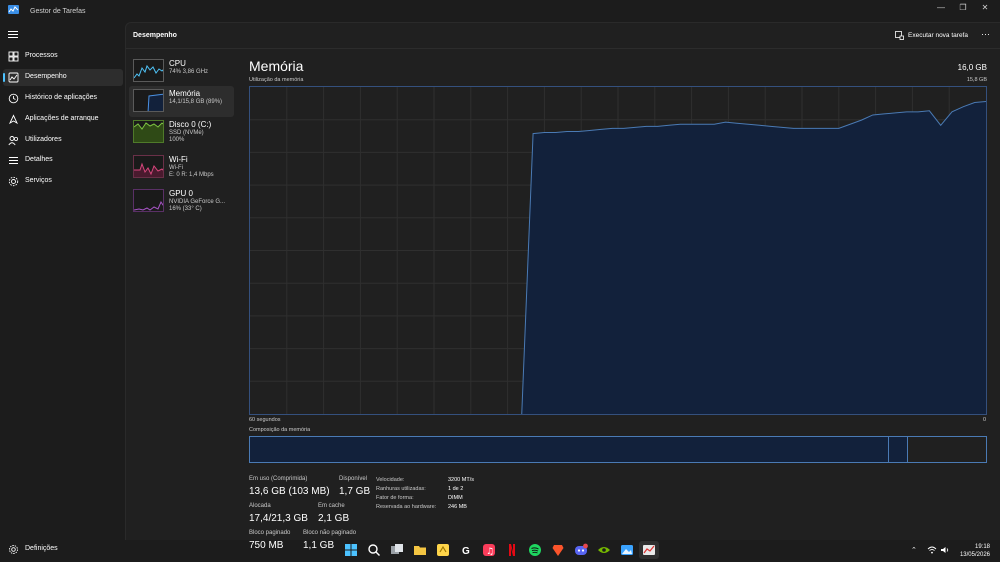 The width and height of the screenshot is (1000, 562). Describe the element at coordinates (63, 56) in the screenshot. I see `nav-item-processos: Processos` at that location.